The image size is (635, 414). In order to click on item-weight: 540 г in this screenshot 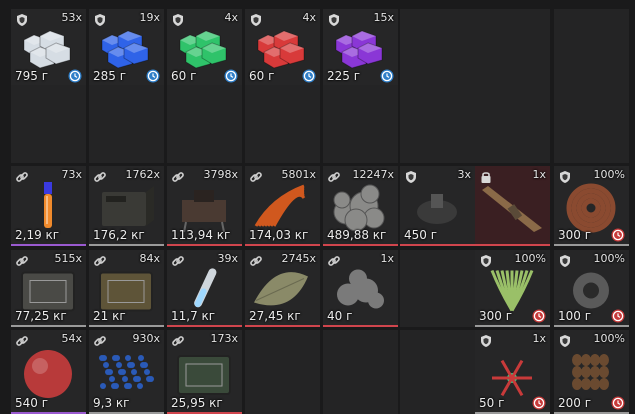, I will do `click(32, 403)`.